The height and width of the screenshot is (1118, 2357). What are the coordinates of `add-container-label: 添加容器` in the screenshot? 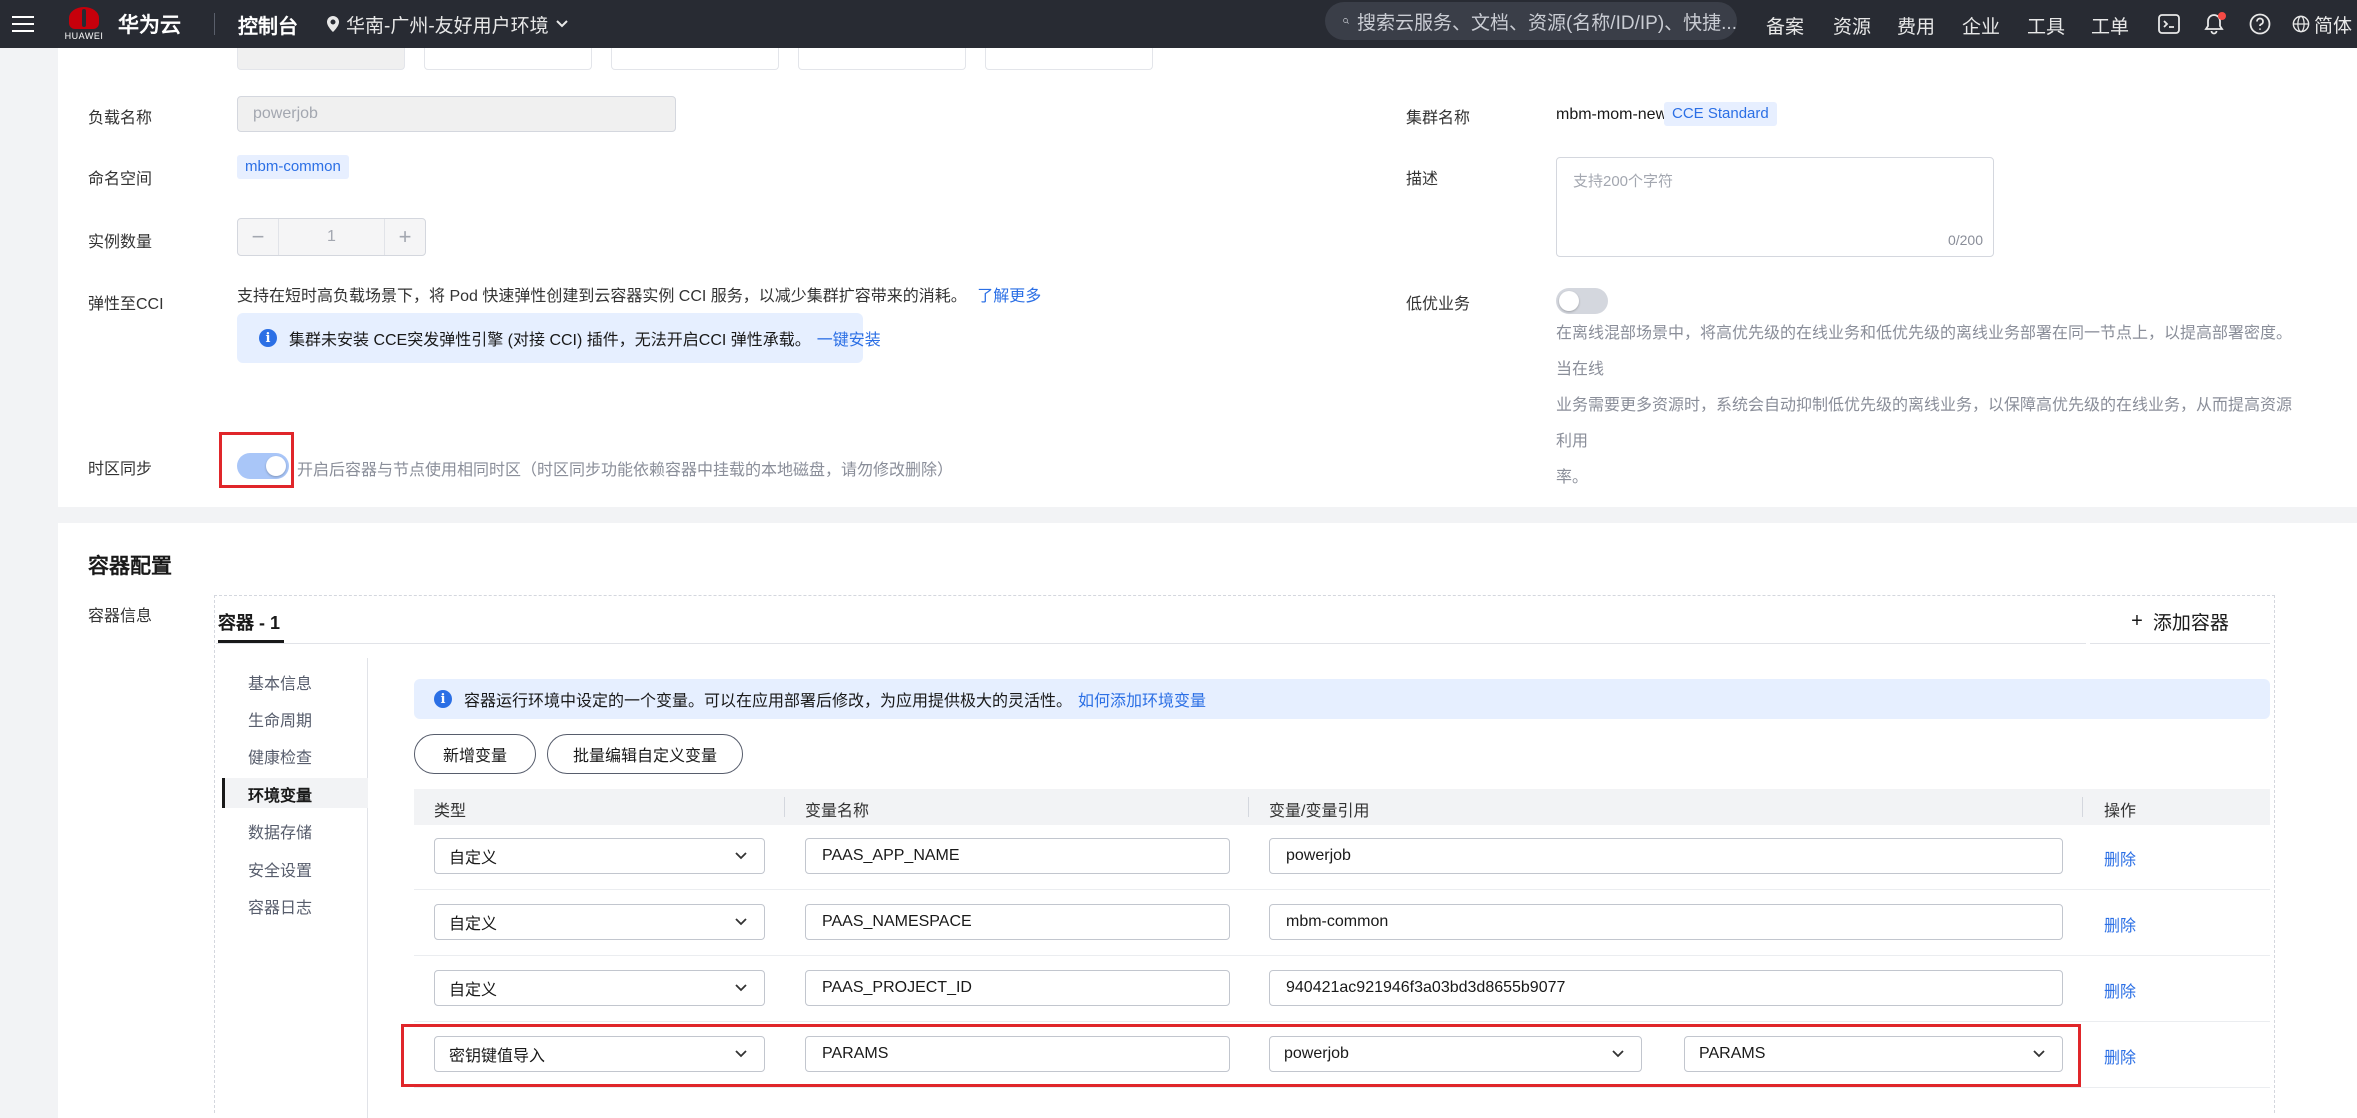 It's located at (2190, 623).